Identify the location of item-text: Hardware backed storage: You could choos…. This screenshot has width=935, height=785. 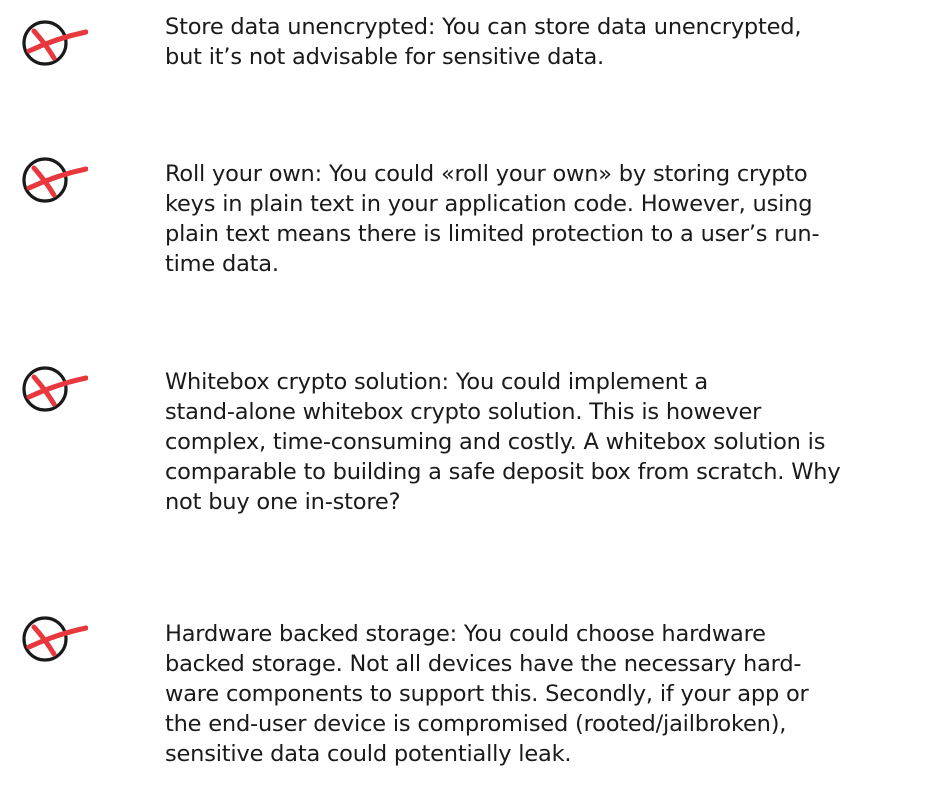
(487, 694).